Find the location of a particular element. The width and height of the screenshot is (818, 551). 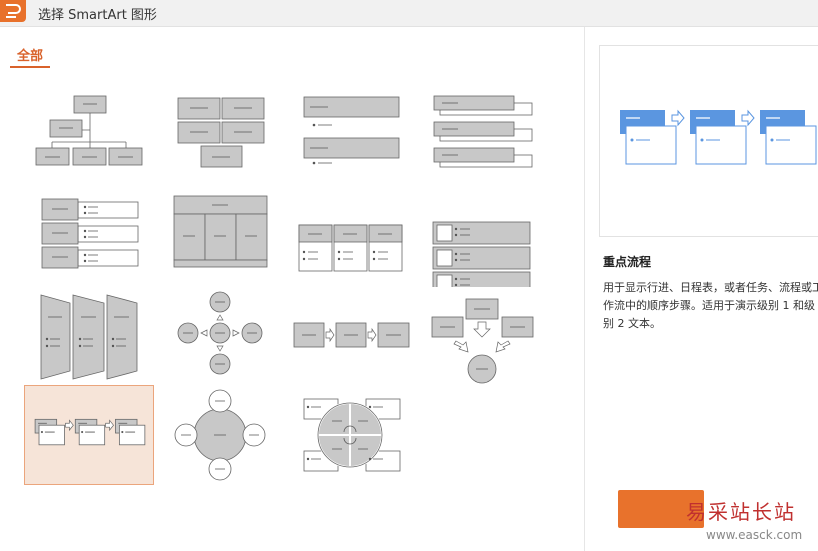

smartart-segmented-process is located at coordinates (89, 339).